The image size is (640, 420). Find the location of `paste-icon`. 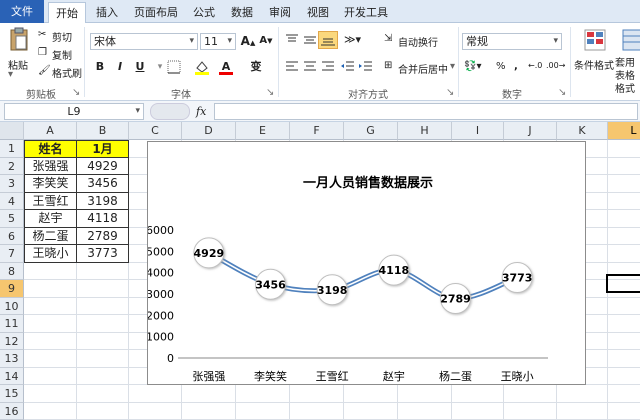

paste-icon is located at coordinates (19, 40).